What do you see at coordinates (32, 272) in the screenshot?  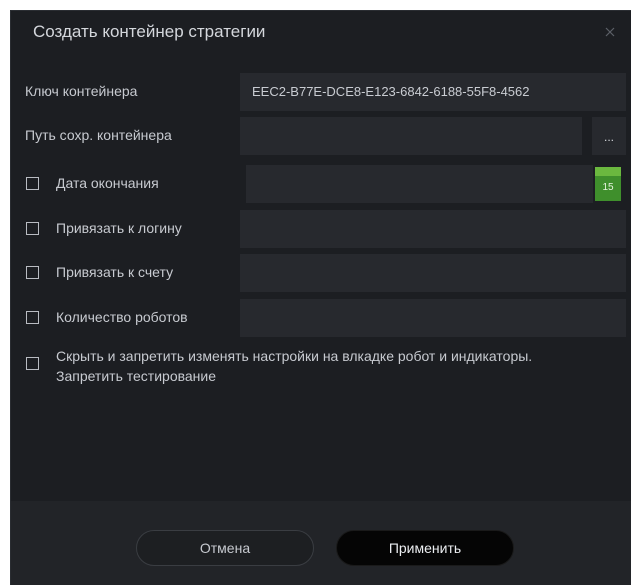 I see `bind-account-checkbox` at bounding box center [32, 272].